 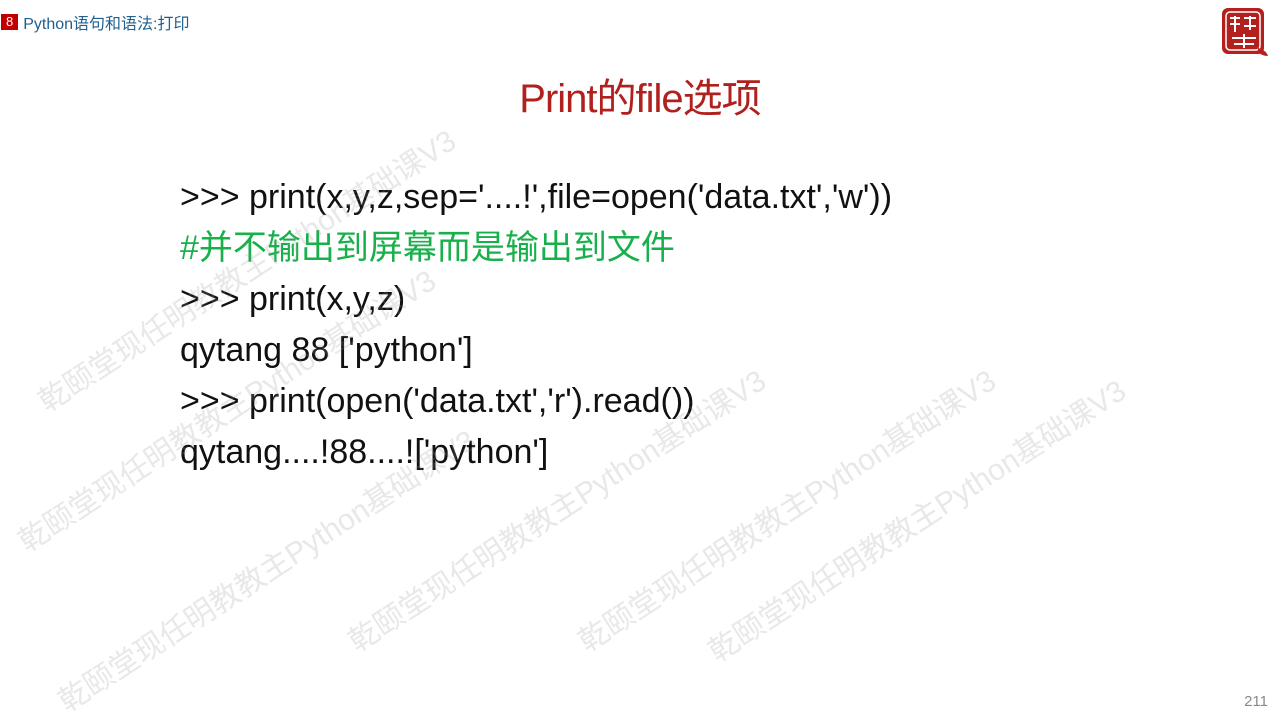 I want to click on code-line-print: >>> print(x,y,z), so click(x=293, y=299).